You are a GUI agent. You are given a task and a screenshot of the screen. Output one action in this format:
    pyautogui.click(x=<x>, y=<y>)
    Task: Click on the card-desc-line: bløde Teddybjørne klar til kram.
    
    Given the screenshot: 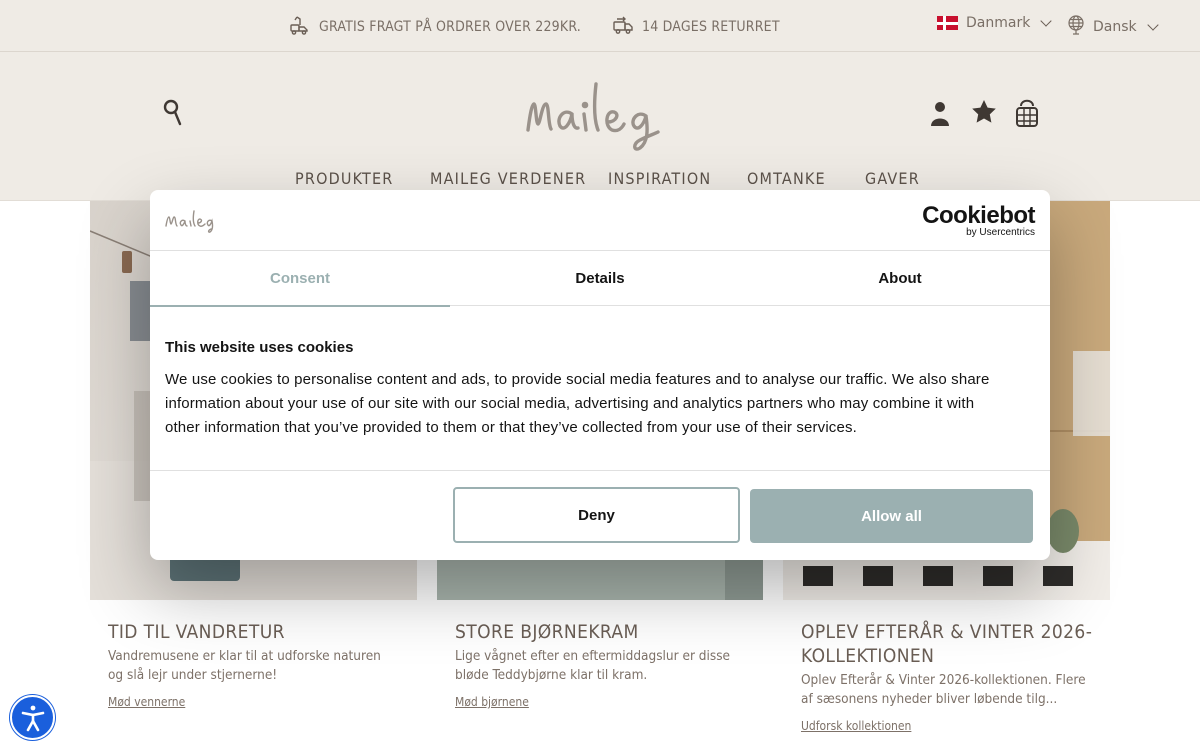 What is the action you would take?
    pyautogui.click(x=551, y=675)
    